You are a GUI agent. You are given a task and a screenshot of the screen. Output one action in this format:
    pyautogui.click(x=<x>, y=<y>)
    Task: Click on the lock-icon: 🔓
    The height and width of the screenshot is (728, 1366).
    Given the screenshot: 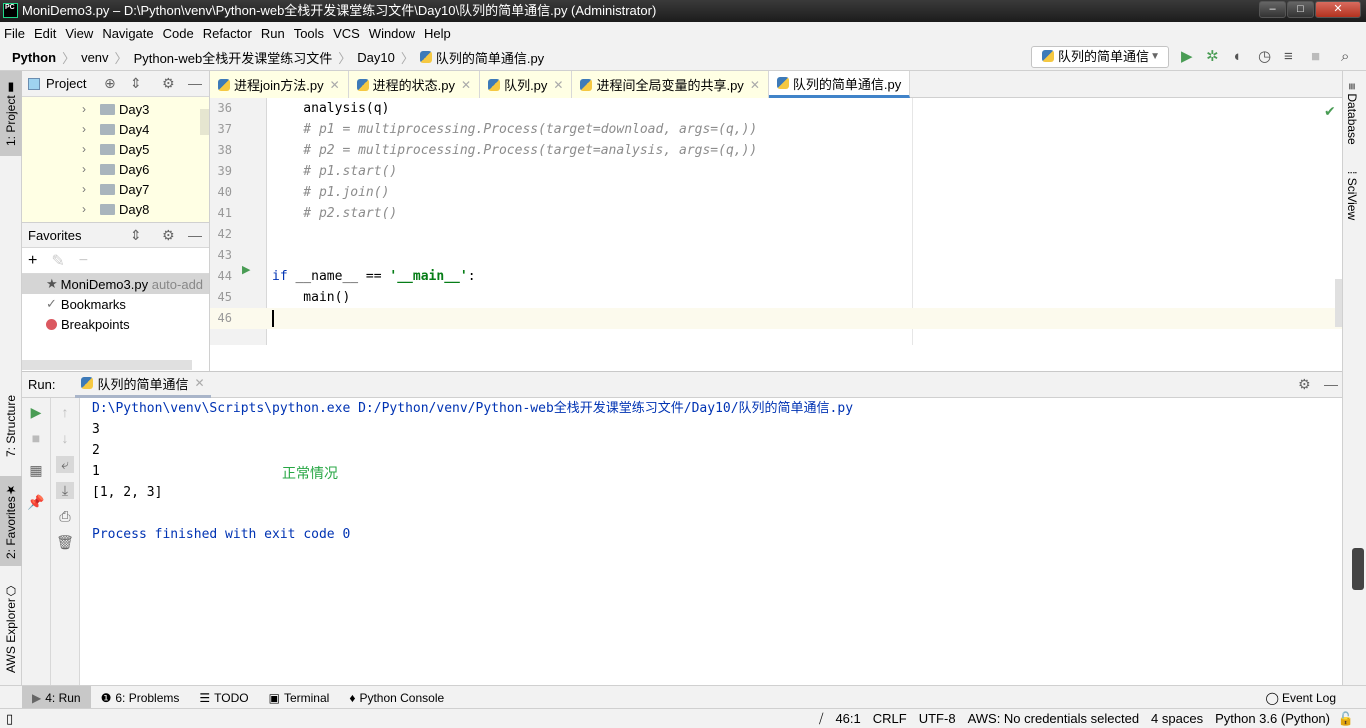 What is the action you would take?
    pyautogui.click(x=1346, y=719)
    